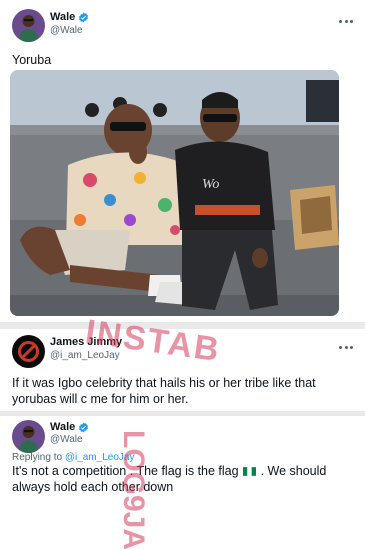 The width and height of the screenshot is (365, 550). What do you see at coordinates (66, 31) in the screenshot?
I see `tweet1-author-handle: @Wale` at bounding box center [66, 31].